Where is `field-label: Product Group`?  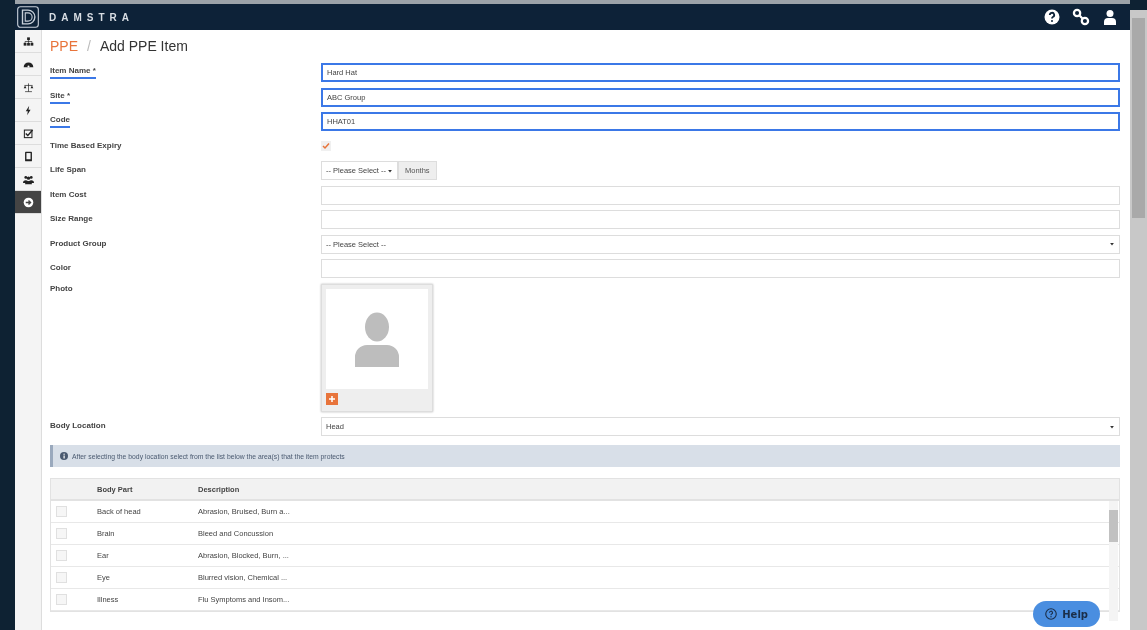
field-label: Product Group is located at coordinates (78, 244).